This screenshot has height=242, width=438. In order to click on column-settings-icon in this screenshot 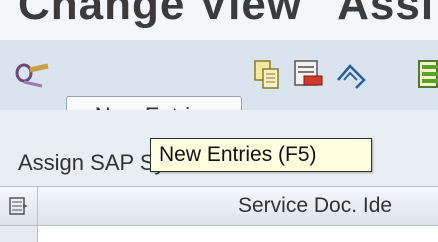, I will do `click(19, 208)`.